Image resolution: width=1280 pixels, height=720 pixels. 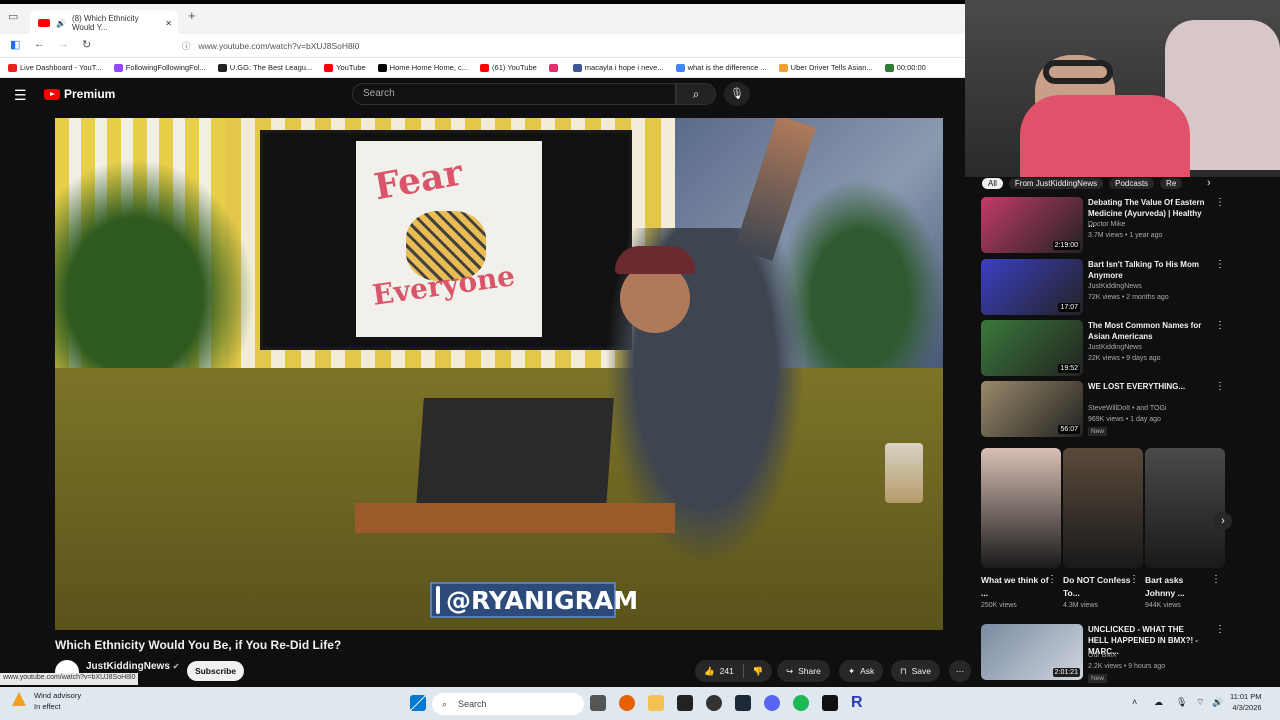 What do you see at coordinates (1147, 270) in the screenshot?
I see `recommendation-title: Bart Isn't Talking To His Mom Anymore` at bounding box center [1147, 270].